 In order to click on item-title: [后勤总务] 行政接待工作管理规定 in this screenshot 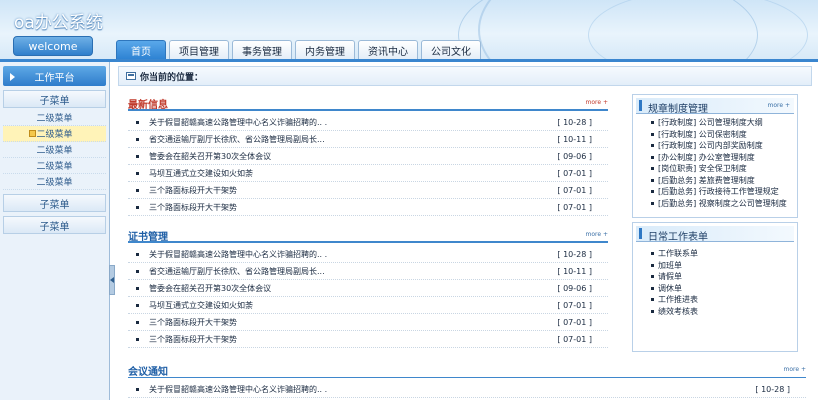, I will do `click(718, 191)`.